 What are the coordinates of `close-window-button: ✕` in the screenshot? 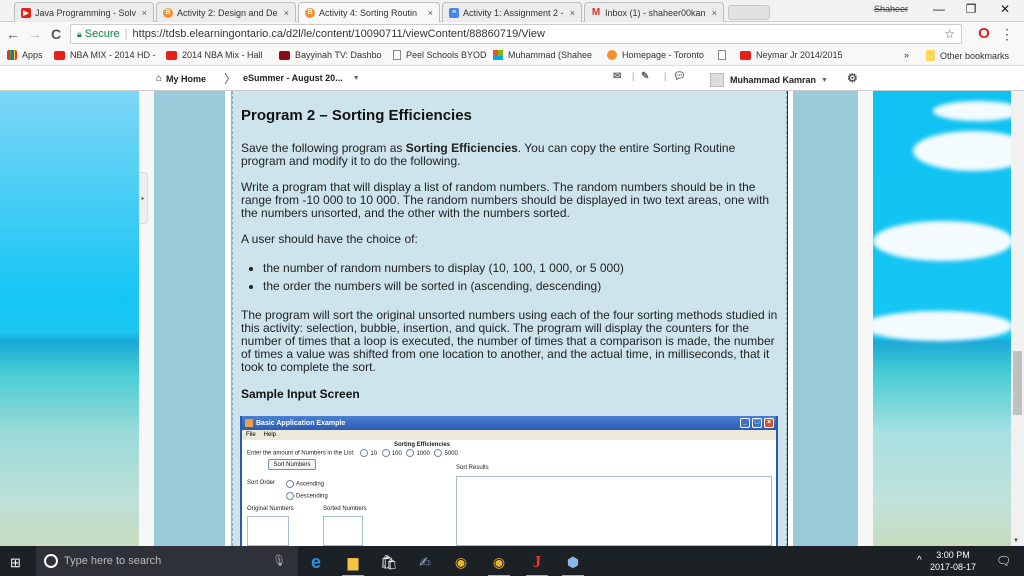 It's located at (1005, 11).